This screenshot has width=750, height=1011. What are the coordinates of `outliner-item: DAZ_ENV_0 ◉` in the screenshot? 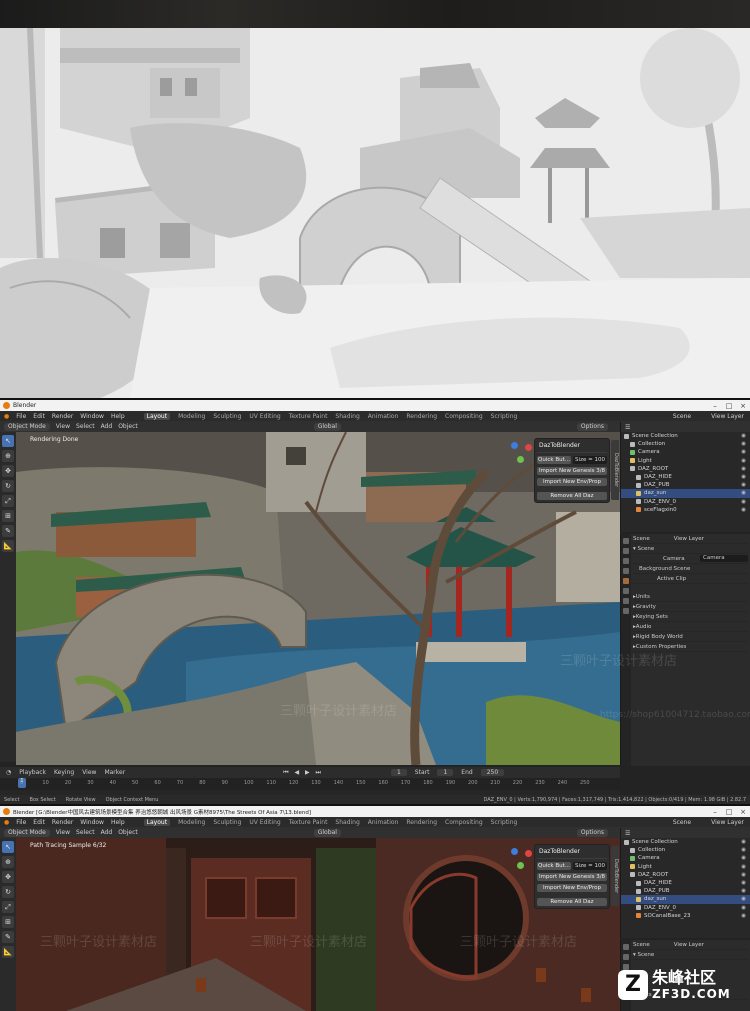 It's located at (685, 502).